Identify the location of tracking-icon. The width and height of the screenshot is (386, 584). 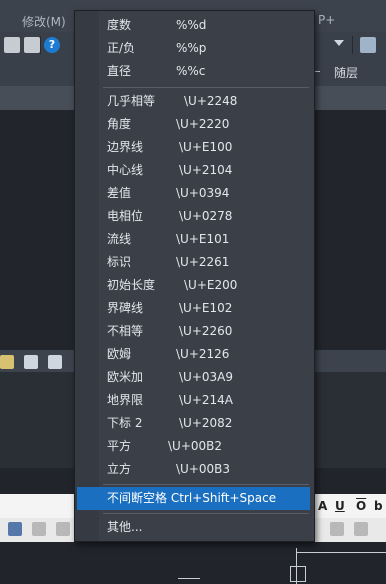
(361, 529).